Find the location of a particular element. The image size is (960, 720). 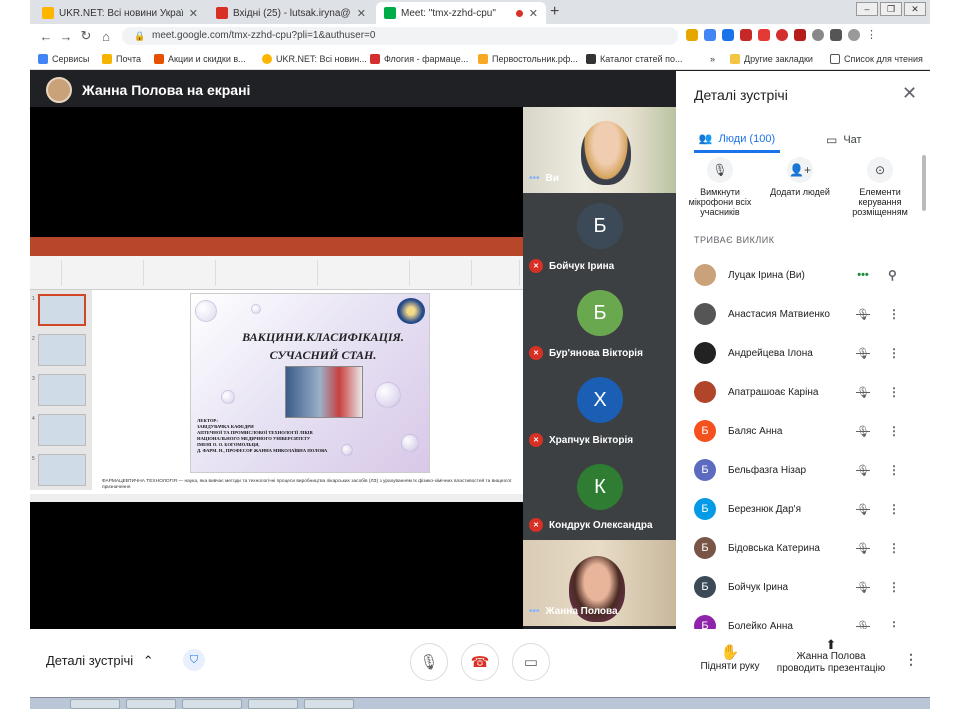

participant-row: Б Бойчук Ірина 🎙 ⋮ is located at coordinates (804, 587).